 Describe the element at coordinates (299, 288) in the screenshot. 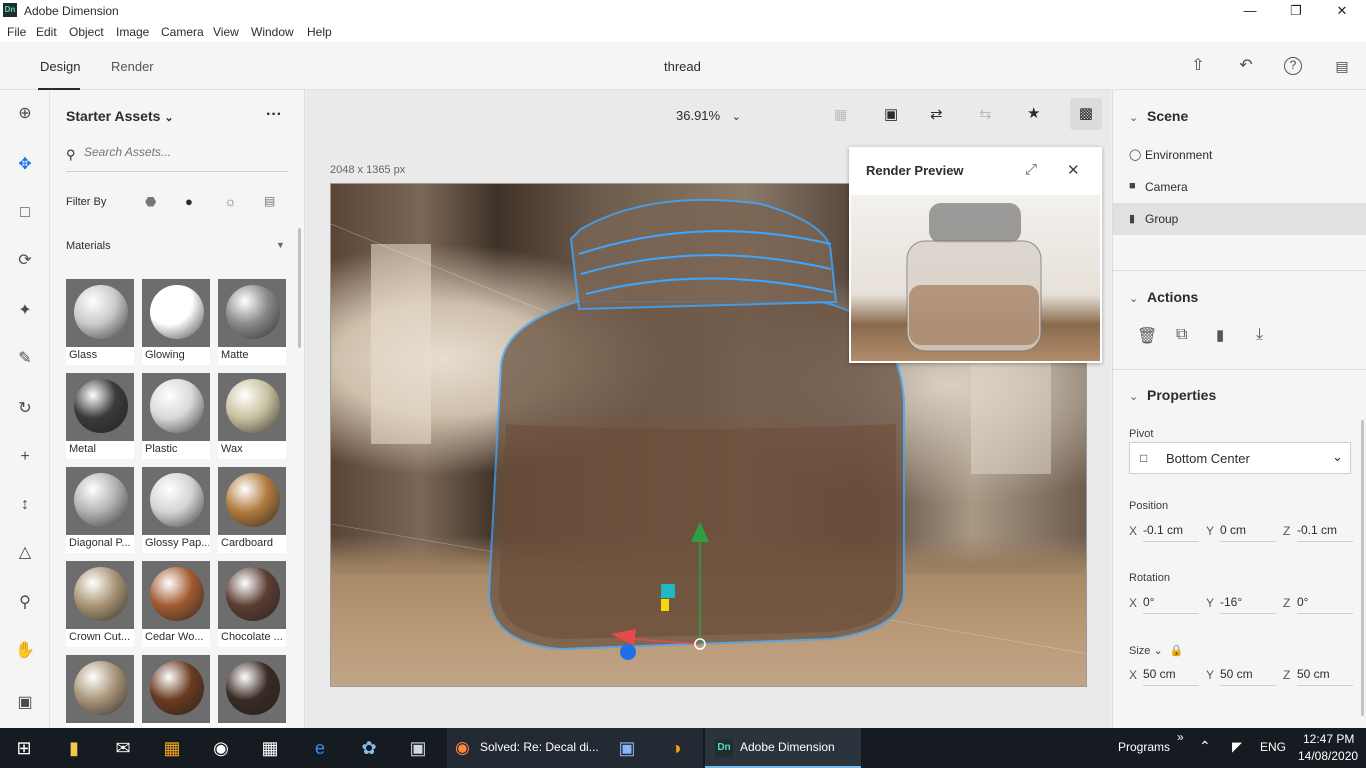

I see `assets-scrollbar` at that location.